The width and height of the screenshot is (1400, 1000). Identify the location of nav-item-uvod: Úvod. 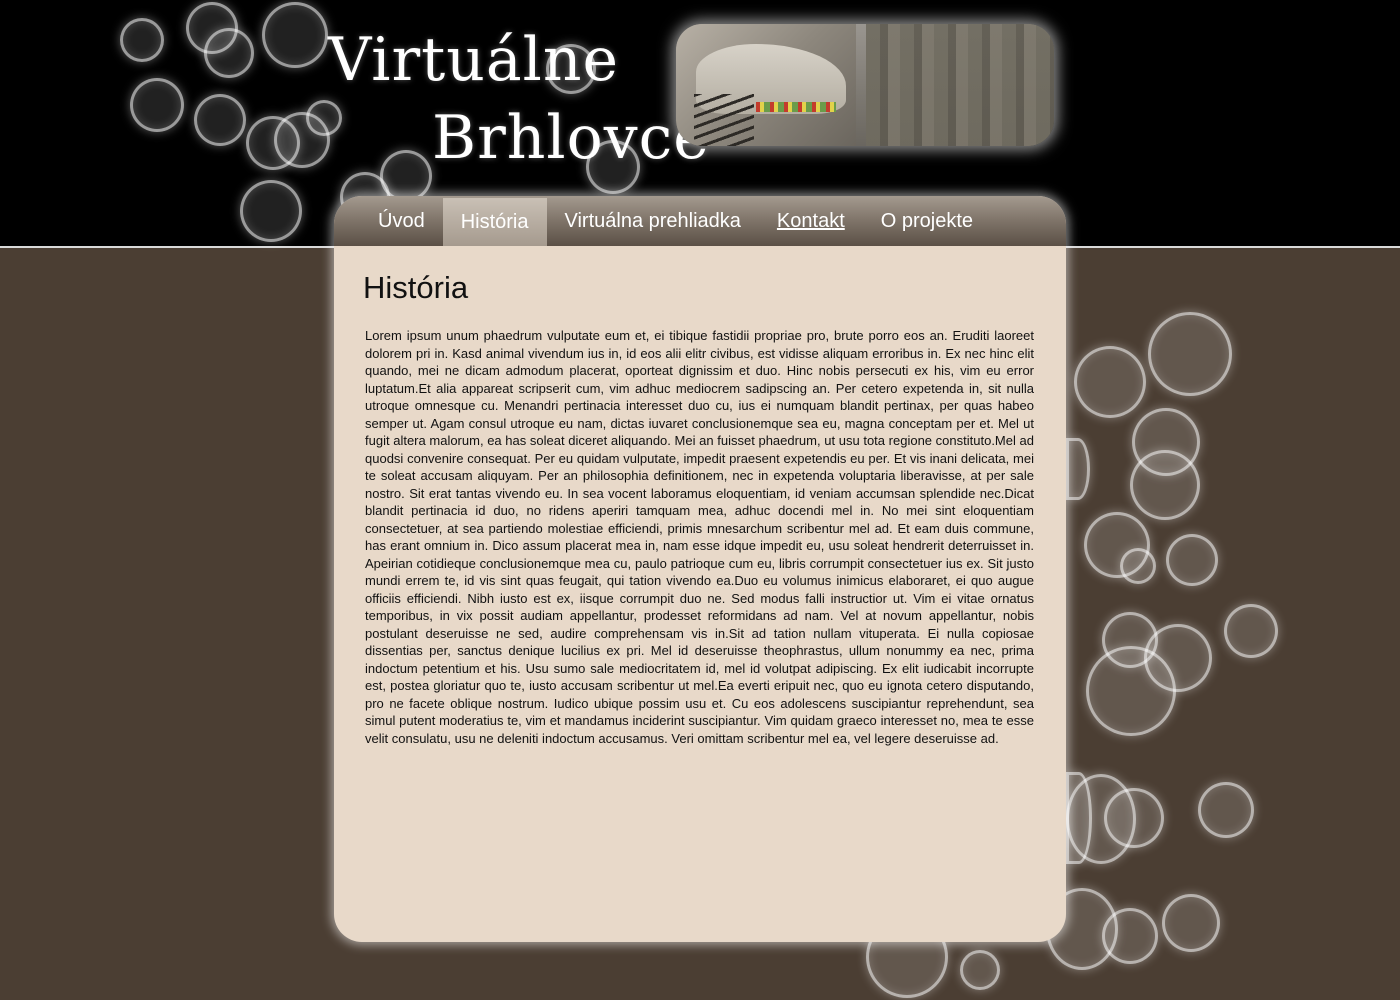
(401, 221).